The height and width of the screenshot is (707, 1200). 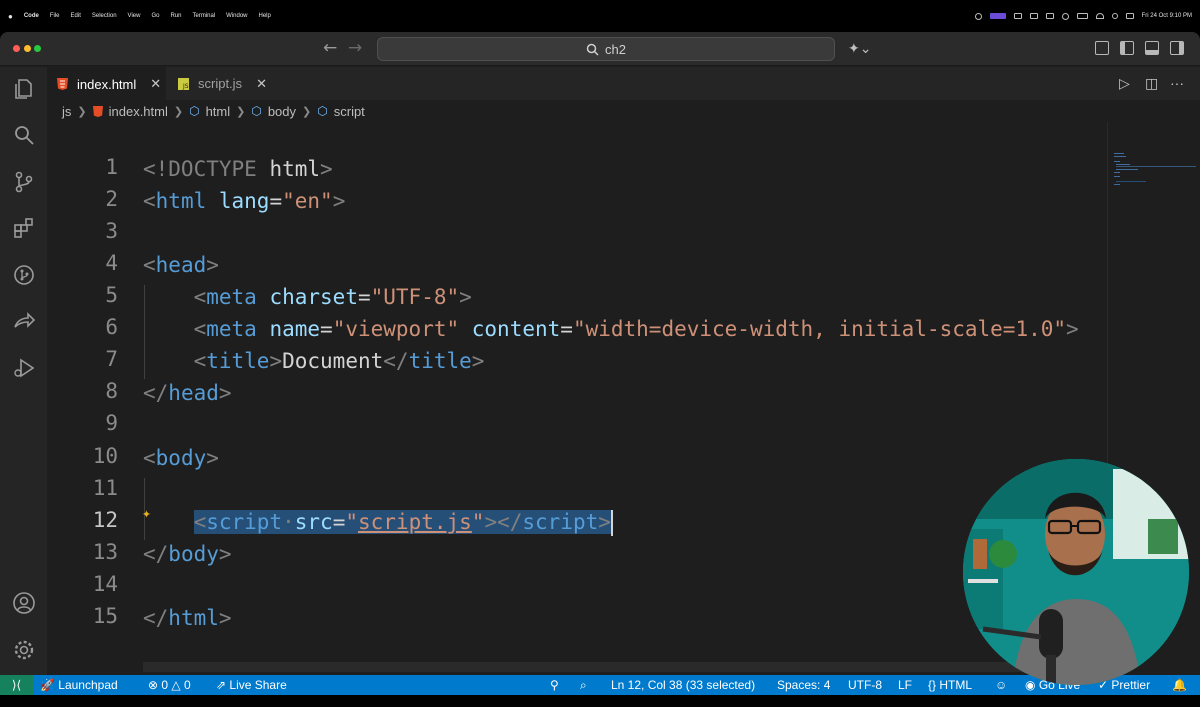 What do you see at coordinates (169, 685) in the screenshot?
I see `problems-button: ⊗ 0 △ 0` at bounding box center [169, 685].